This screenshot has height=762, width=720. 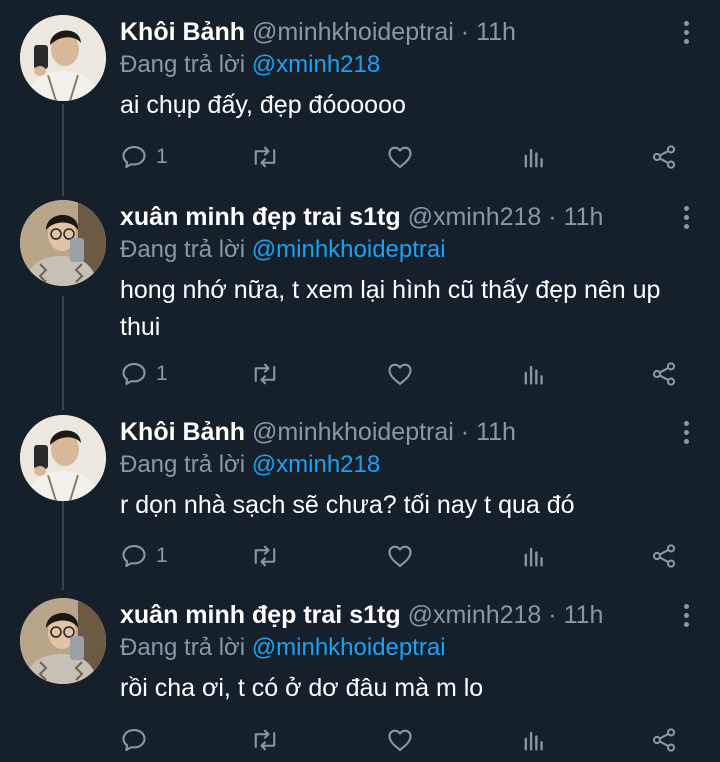 What do you see at coordinates (263, 105) in the screenshot?
I see `tweet-text: ai chụp đấy, đẹp đóooooo` at bounding box center [263, 105].